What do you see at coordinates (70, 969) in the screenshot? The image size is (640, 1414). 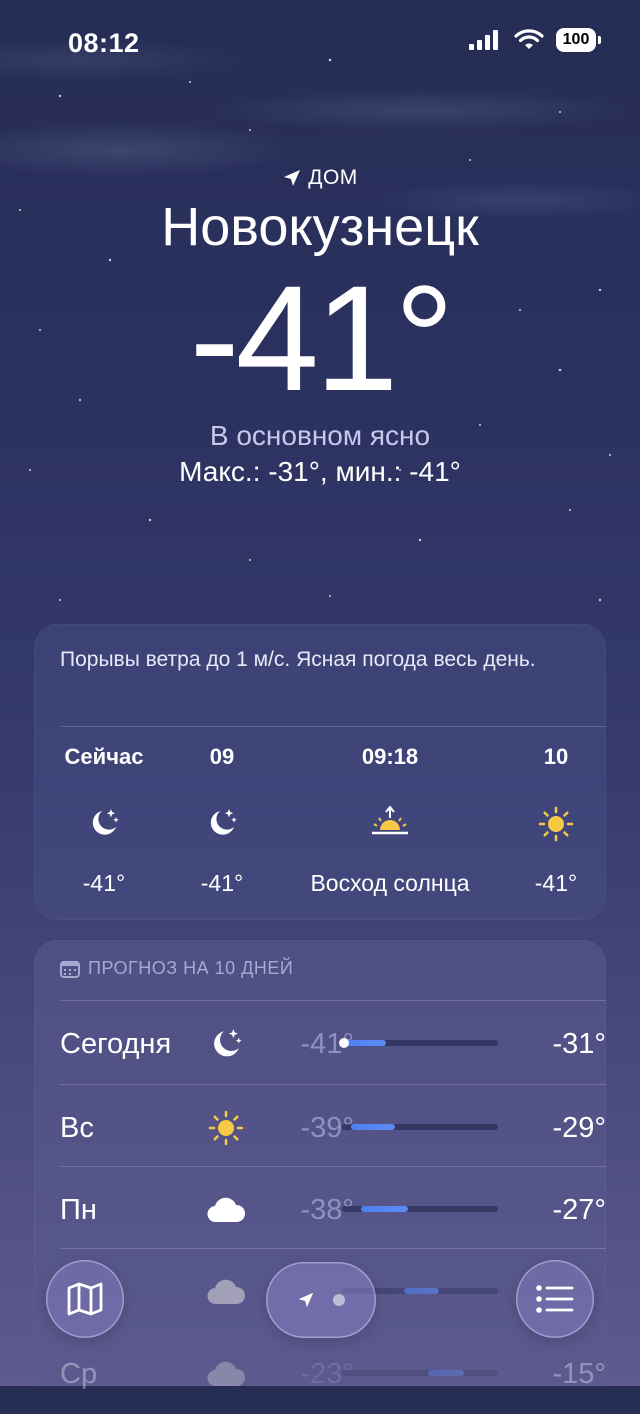 I see `calendar-icon` at bounding box center [70, 969].